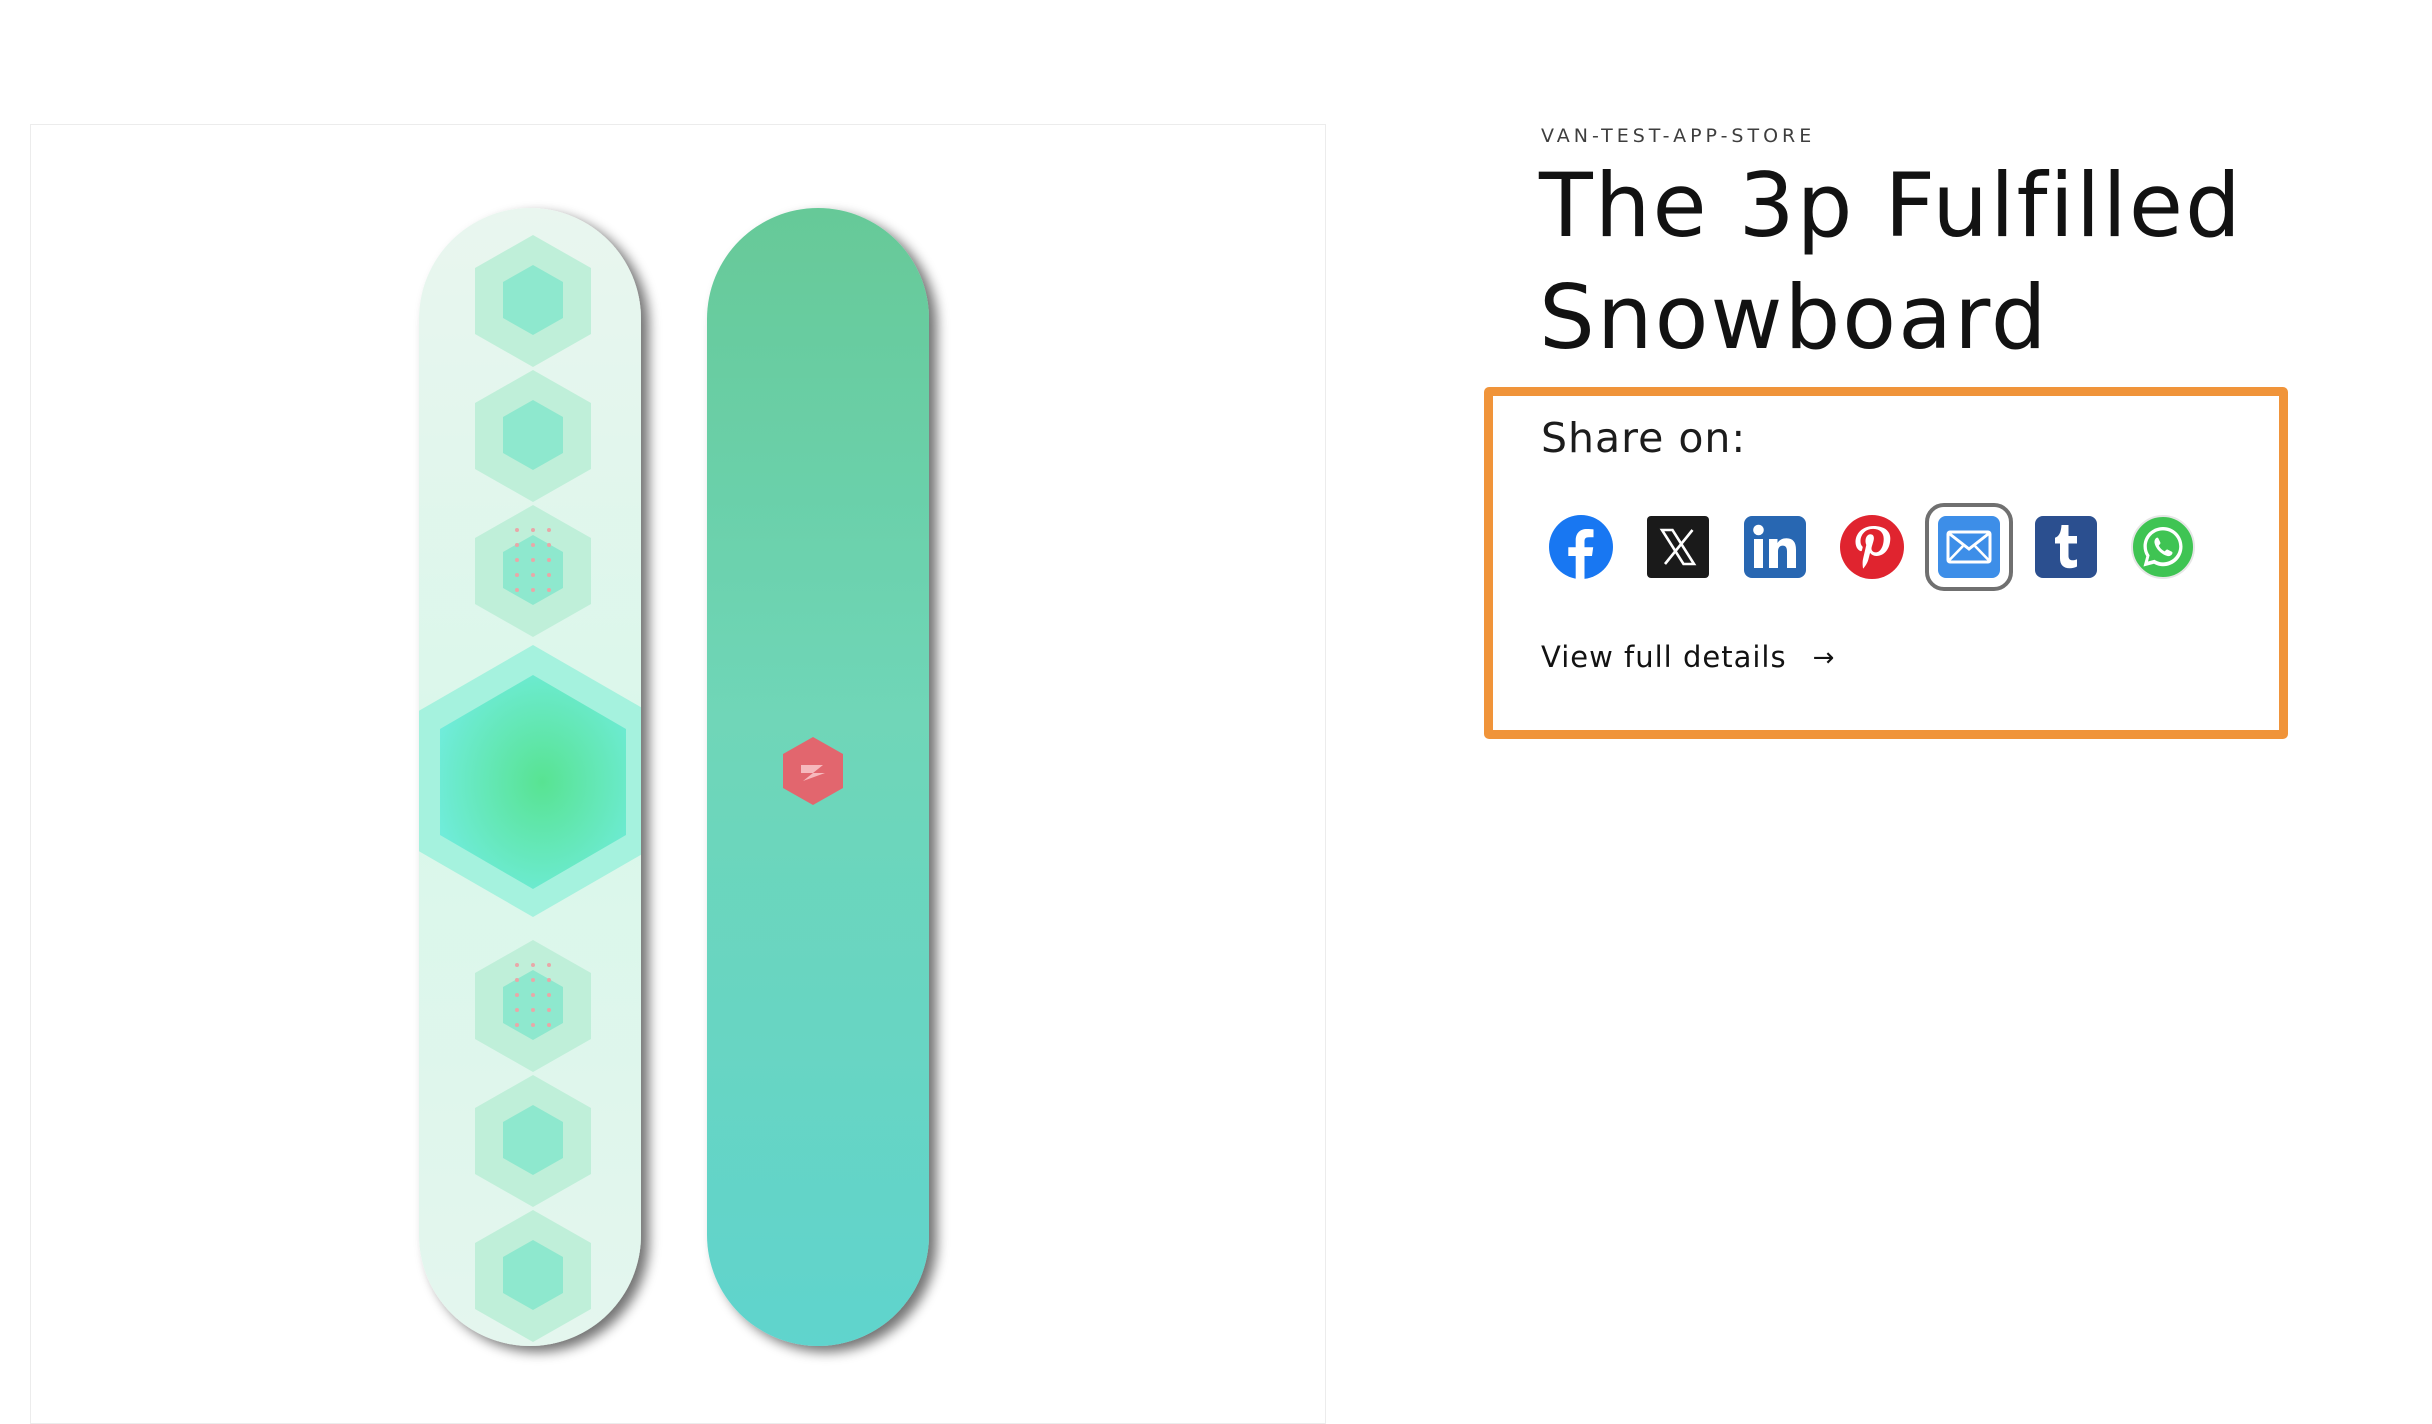 The image size is (2432, 1424). I want to click on share-pinterest-button, so click(1872, 547).